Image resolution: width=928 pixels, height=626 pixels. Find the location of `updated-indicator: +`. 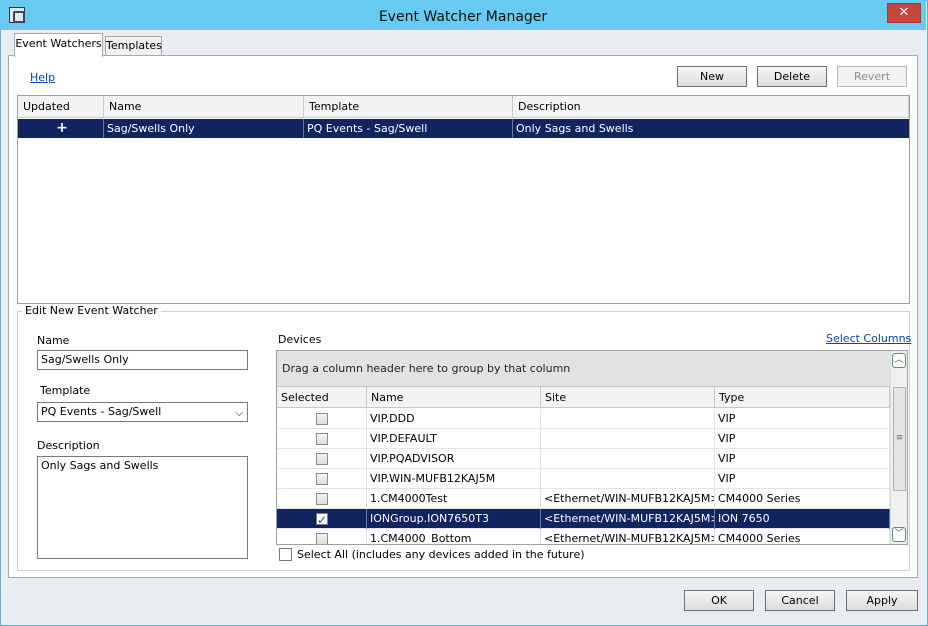

updated-indicator: + is located at coordinates (61, 128).